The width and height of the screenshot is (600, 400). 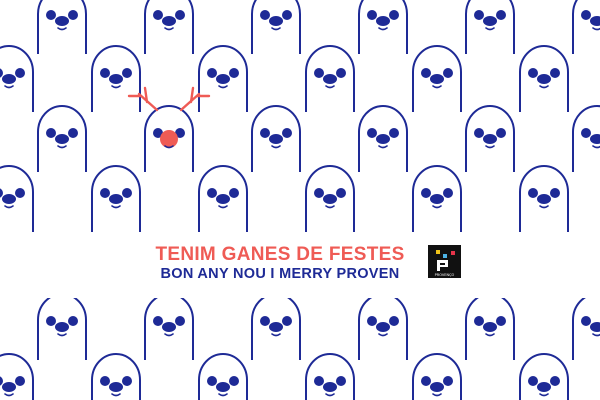 What do you see at coordinates (280, 254) in the screenshot?
I see `headline: TENIM GANES DE FESTES` at bounding box center [280, 254].